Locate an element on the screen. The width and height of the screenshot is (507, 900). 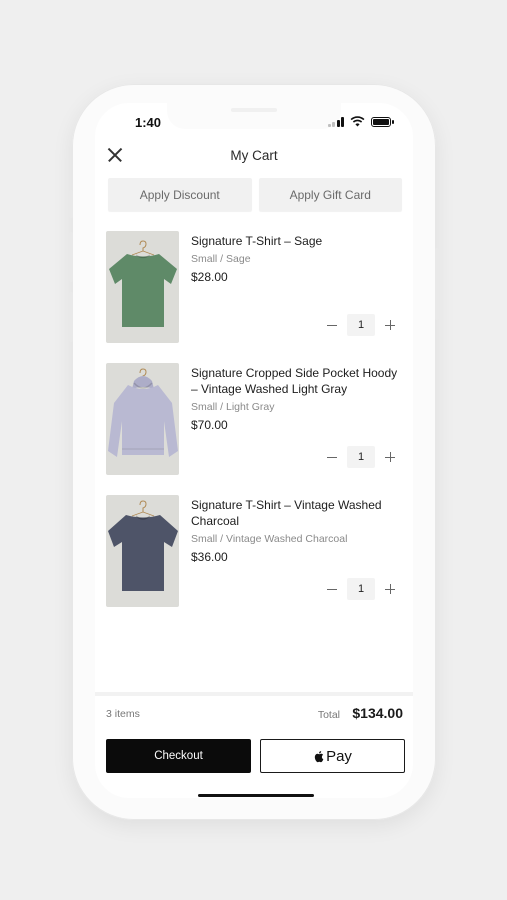
divider is located at coordinates (254, 694).